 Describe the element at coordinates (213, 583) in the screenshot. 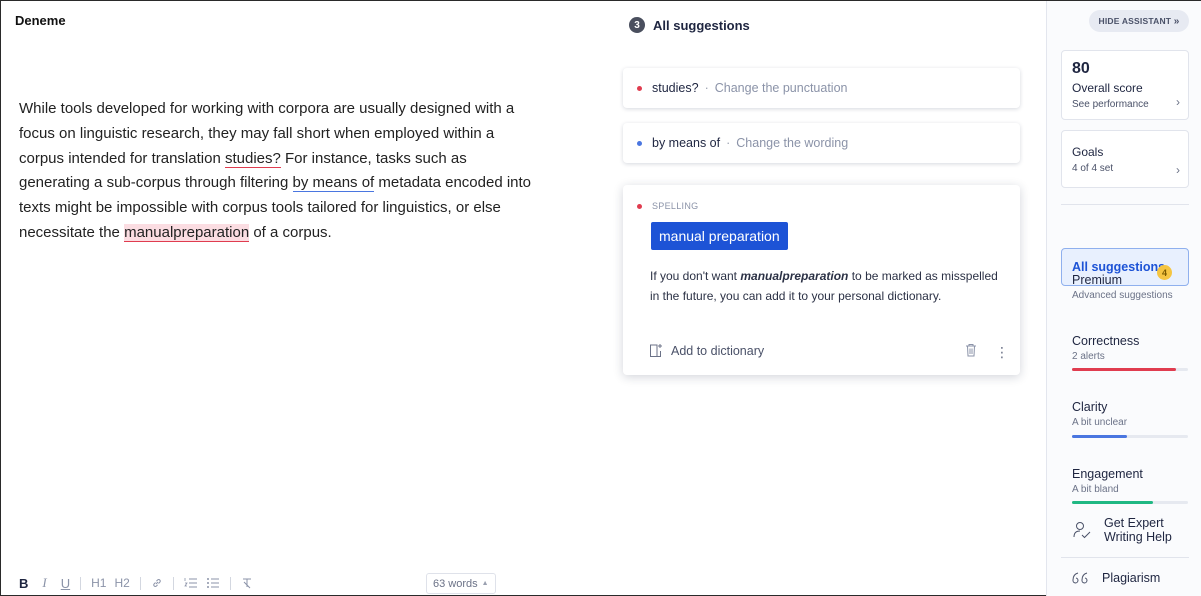

I see `bulleted-list-icon` at that location.